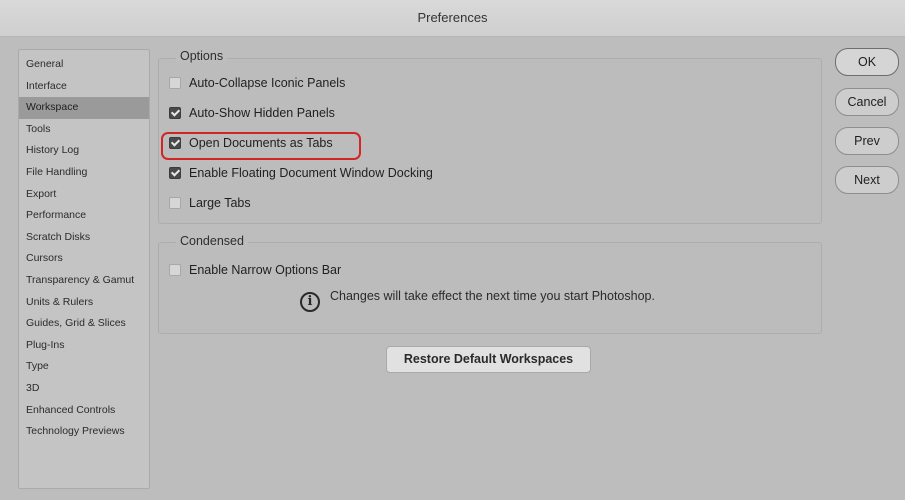  Describe the element at coordinates (175, 113) in the screenshot. I see `auto-show-checkbox` at that location.